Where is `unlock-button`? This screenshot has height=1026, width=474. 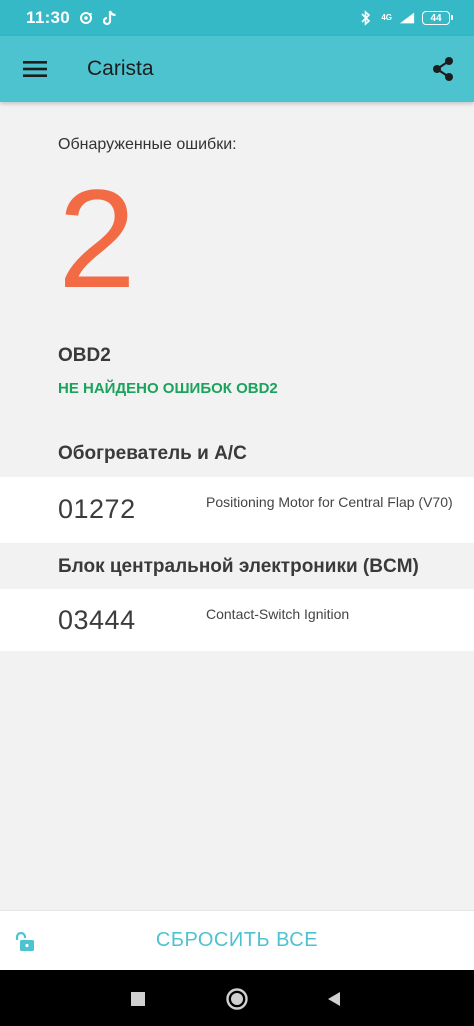 unlock-button is located at coordinates (25, 942).